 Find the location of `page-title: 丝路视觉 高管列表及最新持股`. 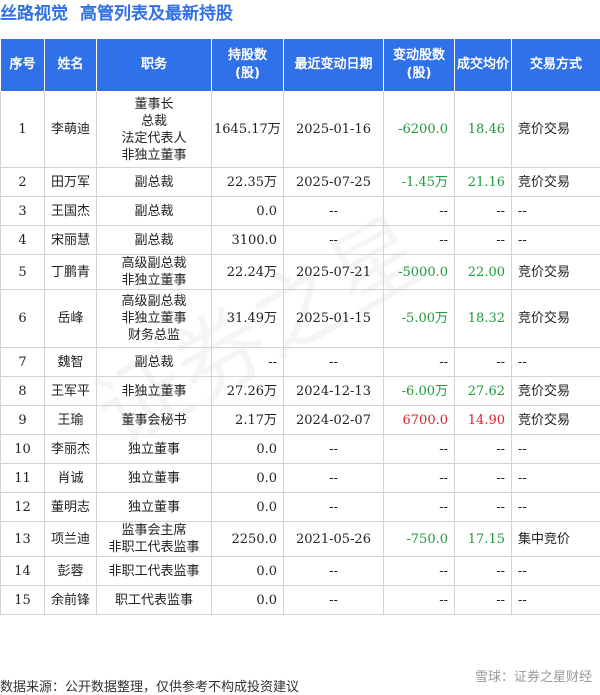

page-title: 丝路视觉 高管列表及最新持股 is located at coordinates (116, 16).